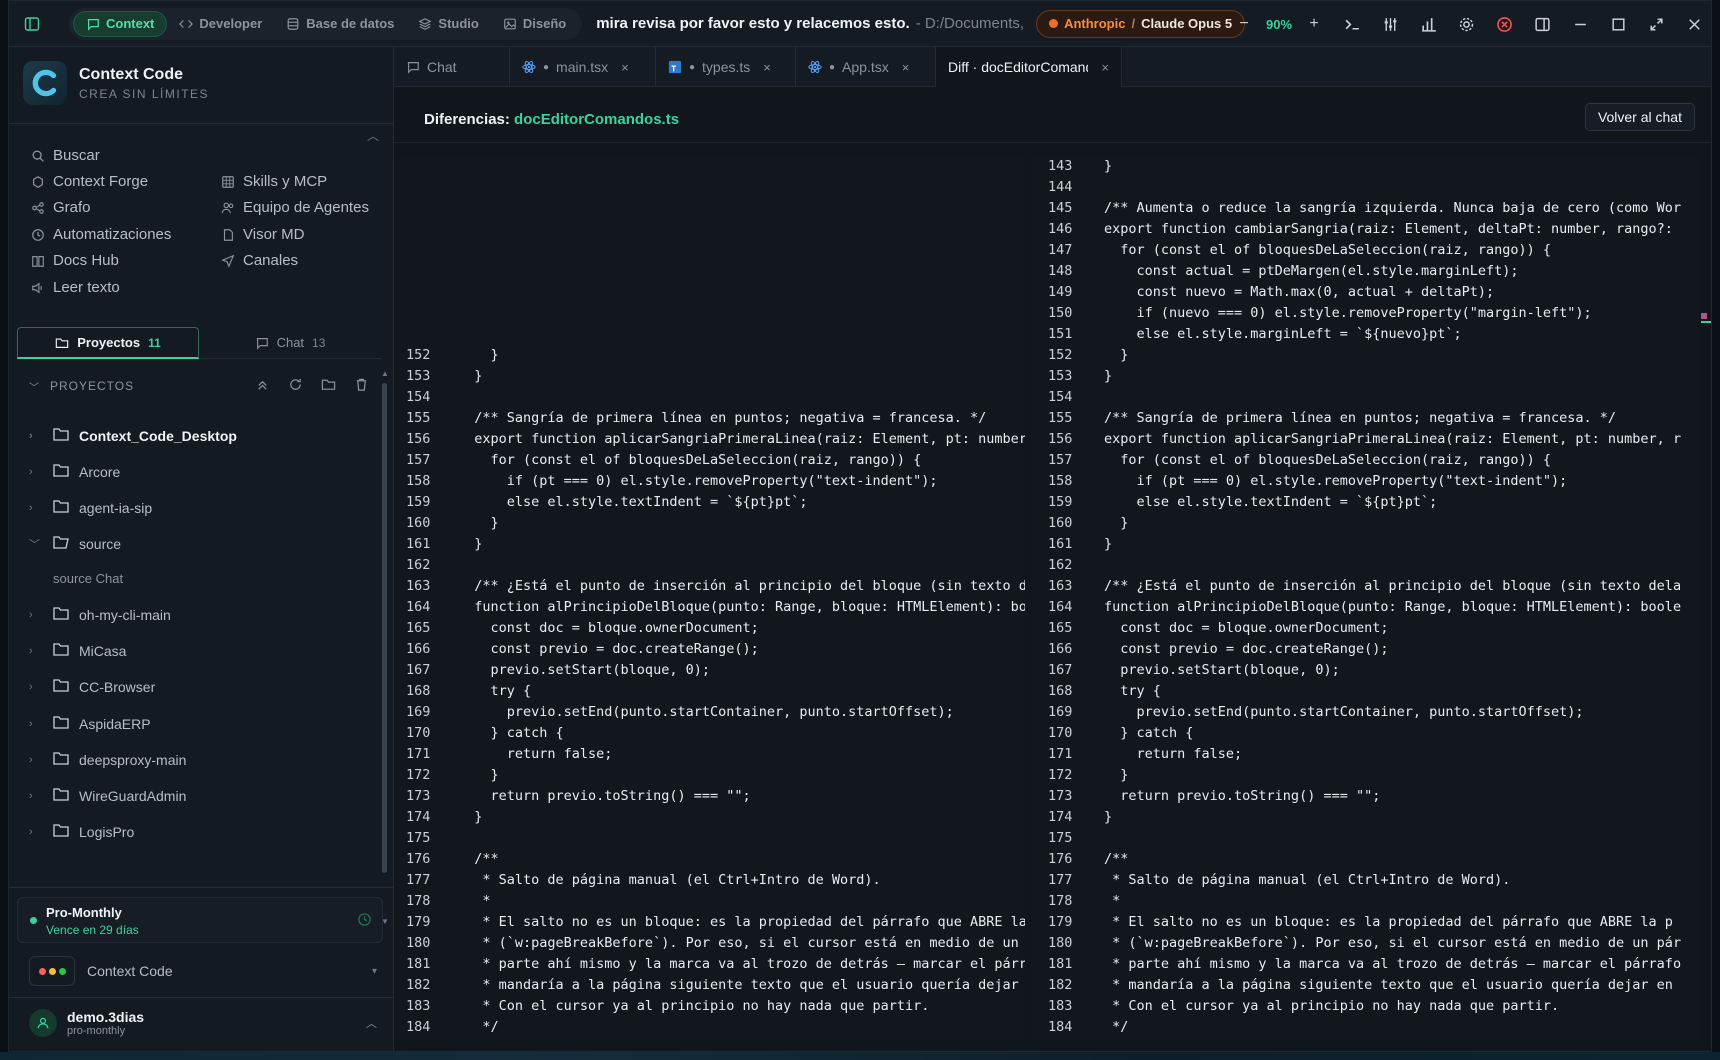 The height and width of the screenshot is (1060, 1720). Describe the element at coordinates (1618, 24) in the screenshot. I see `maximize-icon` at that location.